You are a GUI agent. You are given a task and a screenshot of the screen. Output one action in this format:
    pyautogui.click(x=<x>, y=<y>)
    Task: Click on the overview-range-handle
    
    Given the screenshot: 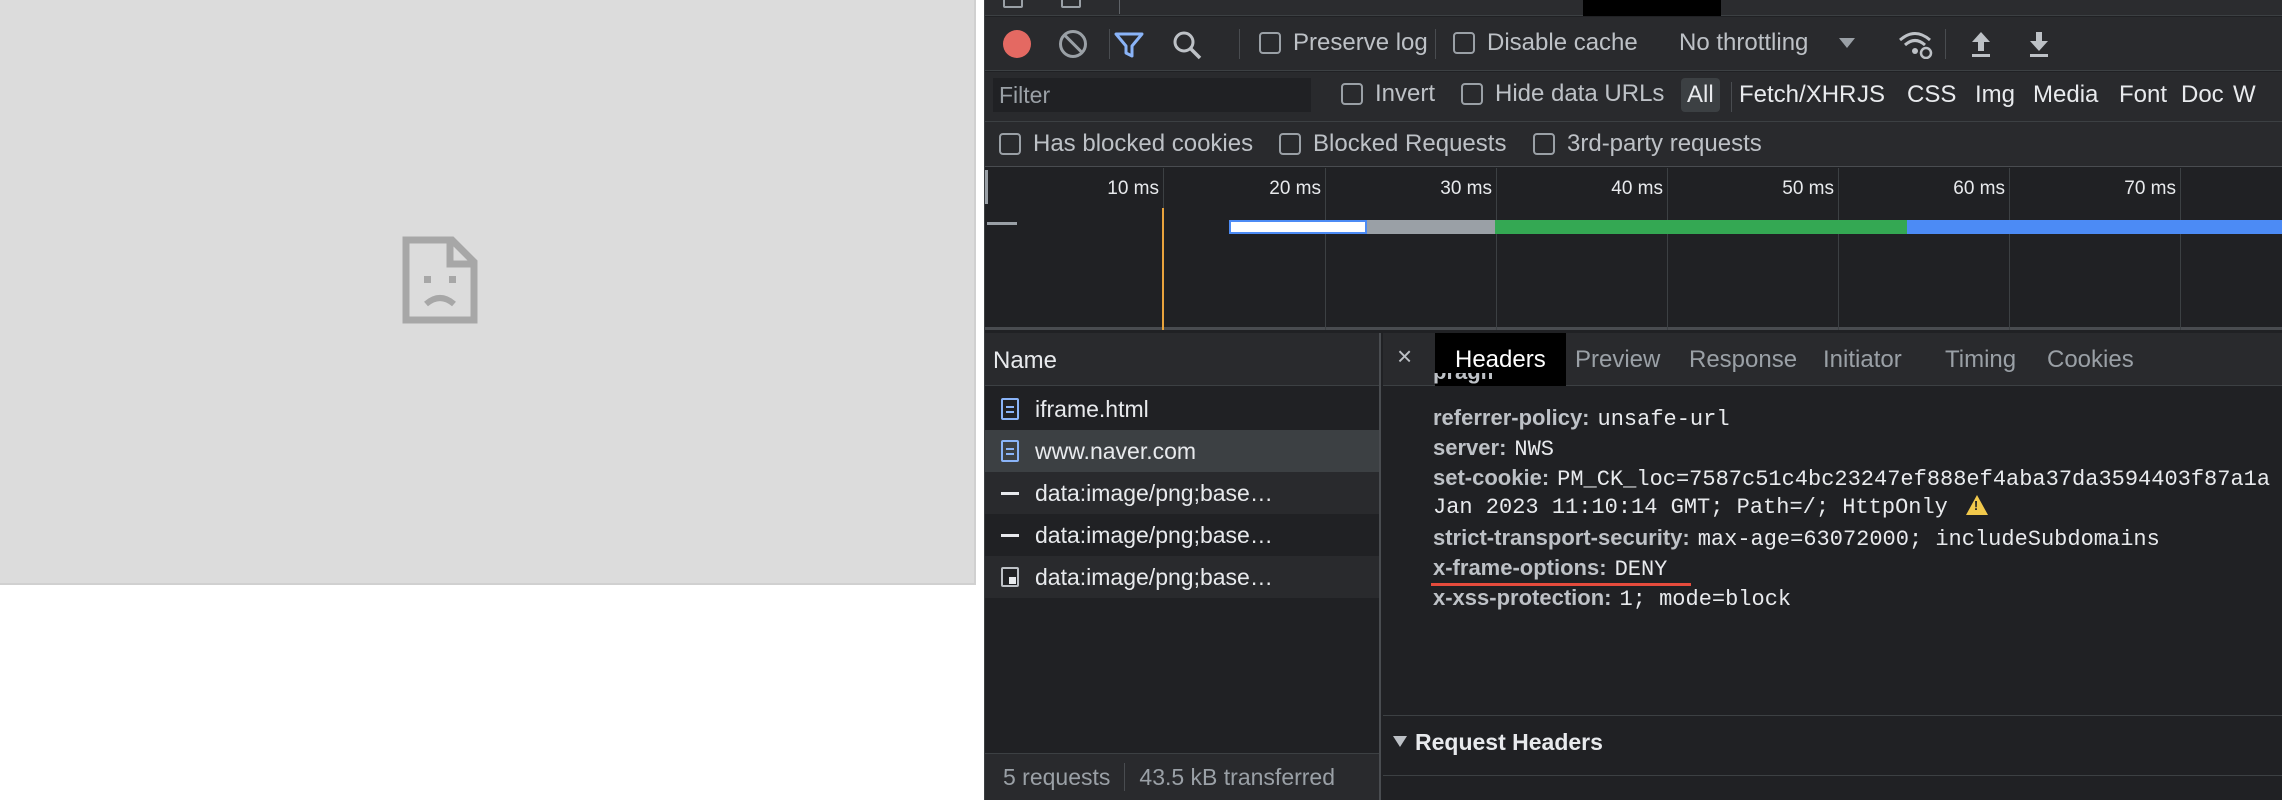 What is the action you would take?
    pyautogui.click(x=986, y=187)
    